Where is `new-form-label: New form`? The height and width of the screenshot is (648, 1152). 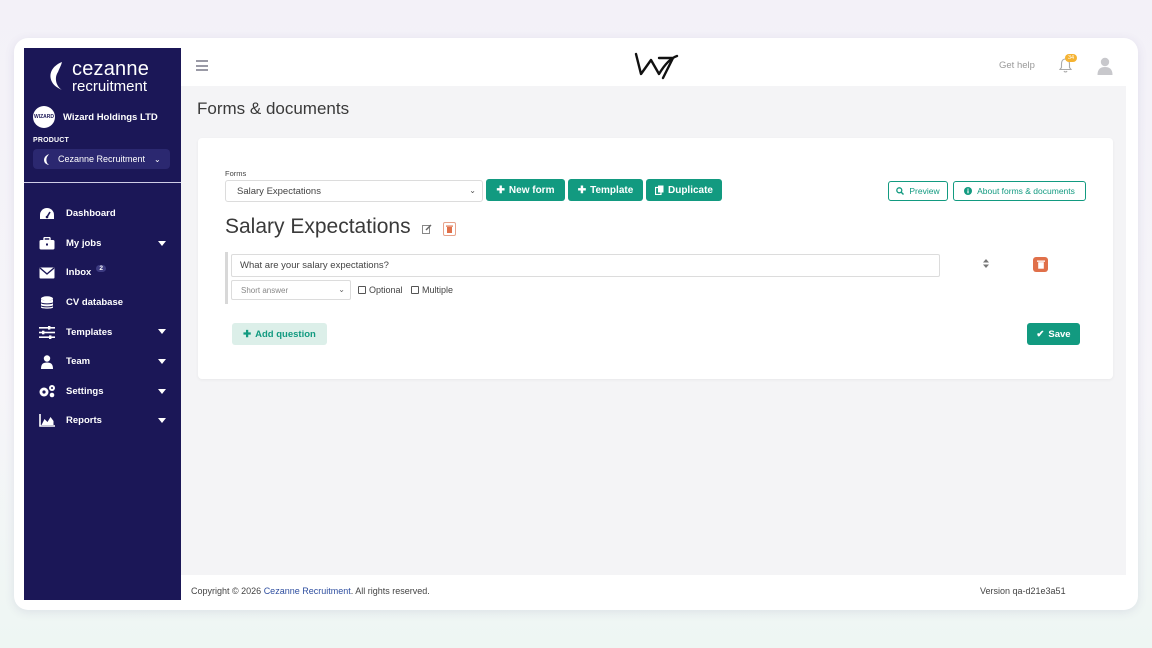
new-form-label: New form is located at coordinates (531, 190).